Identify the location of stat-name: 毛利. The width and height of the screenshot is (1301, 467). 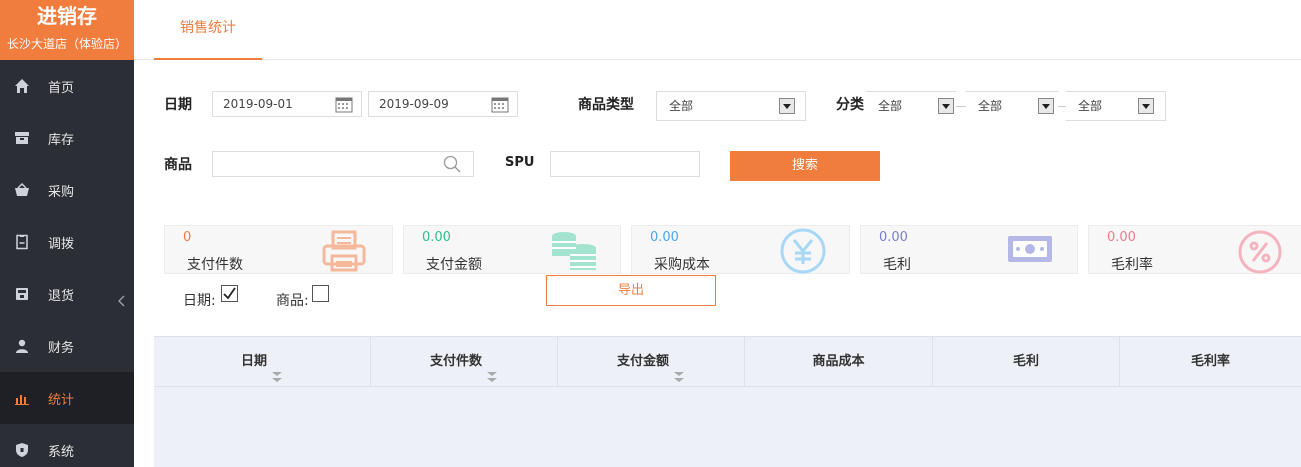
(897, 265).